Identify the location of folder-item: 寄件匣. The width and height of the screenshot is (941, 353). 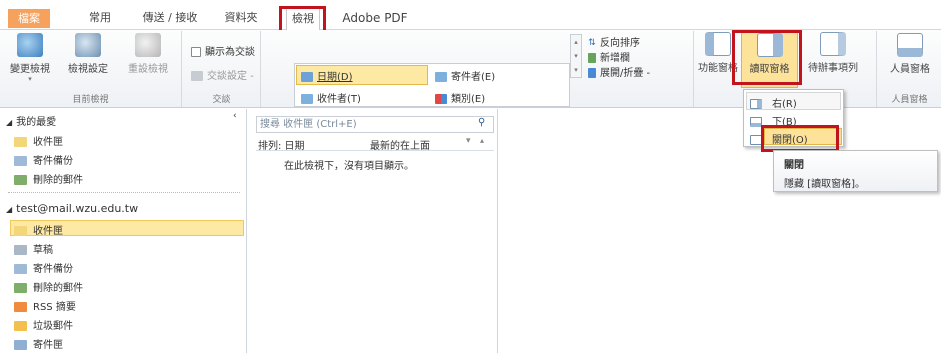
(38, 343).